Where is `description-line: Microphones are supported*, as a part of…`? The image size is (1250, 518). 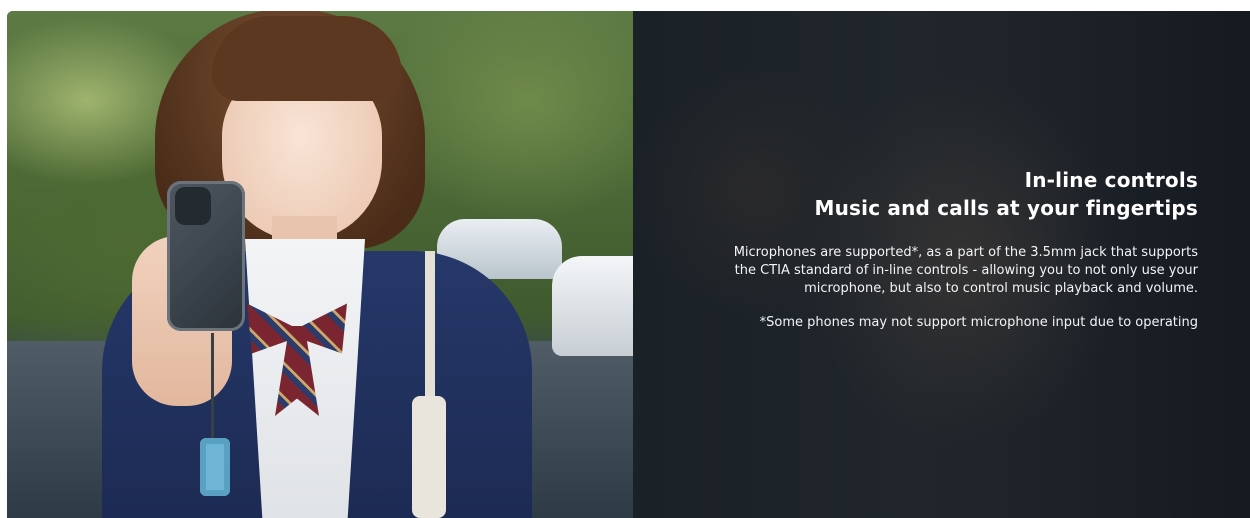 description-line: Microphones are supported*, as a part of… is located at coordinates (965, 252).